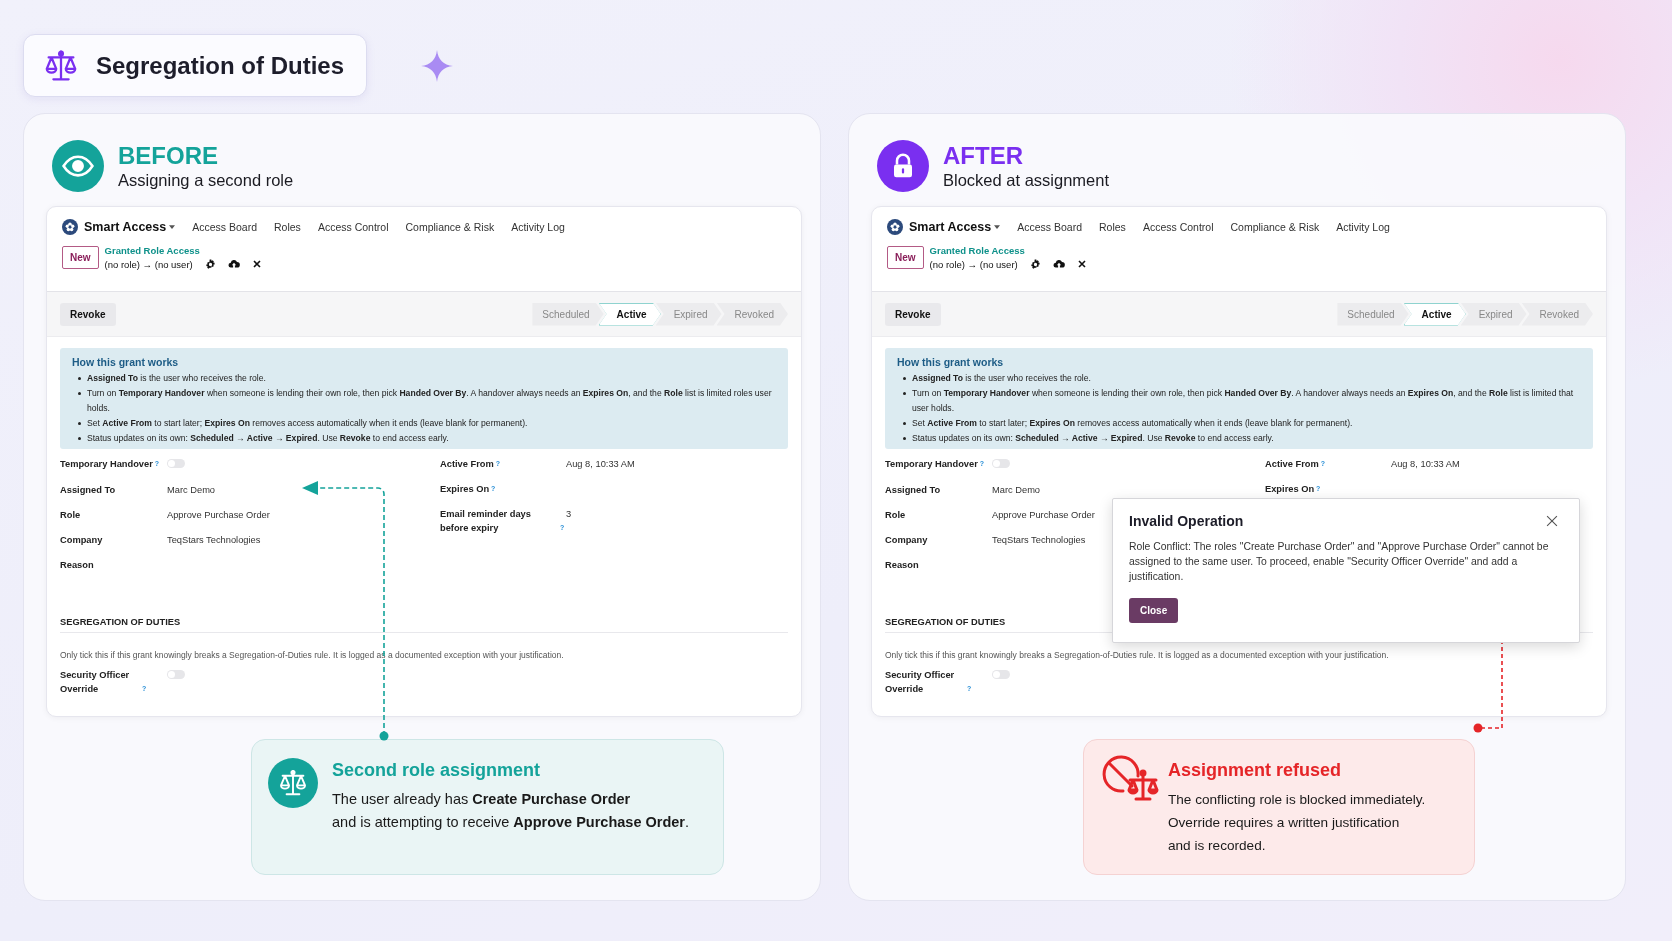 The width and height of the screenshot is (1672, 941). What do you see at coordinates (168, 155) in the screenshot?
I see `panel-title: BEFORE` at bounding box center [168, 155].